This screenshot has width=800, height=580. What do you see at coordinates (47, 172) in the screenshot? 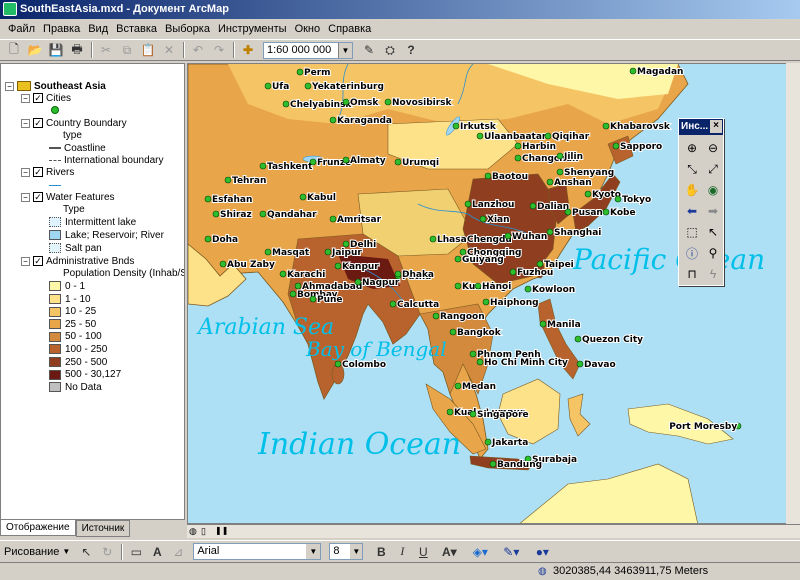
I see `layer-rivers: − ✓ Rivers` at bounding box center [47, 172].